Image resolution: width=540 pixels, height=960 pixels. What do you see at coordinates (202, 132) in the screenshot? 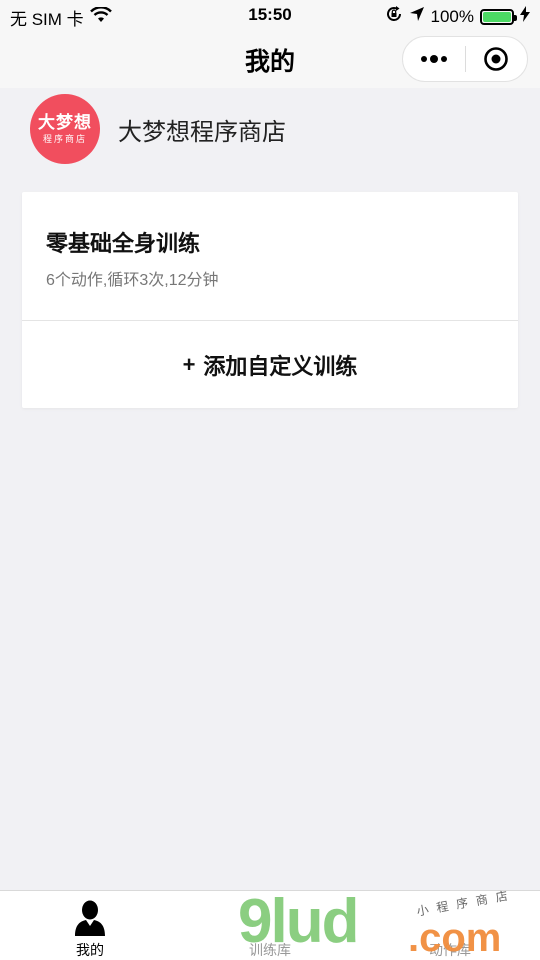
I see `profile-name: 大梦想程序商店` at bounding box center [202, 132].